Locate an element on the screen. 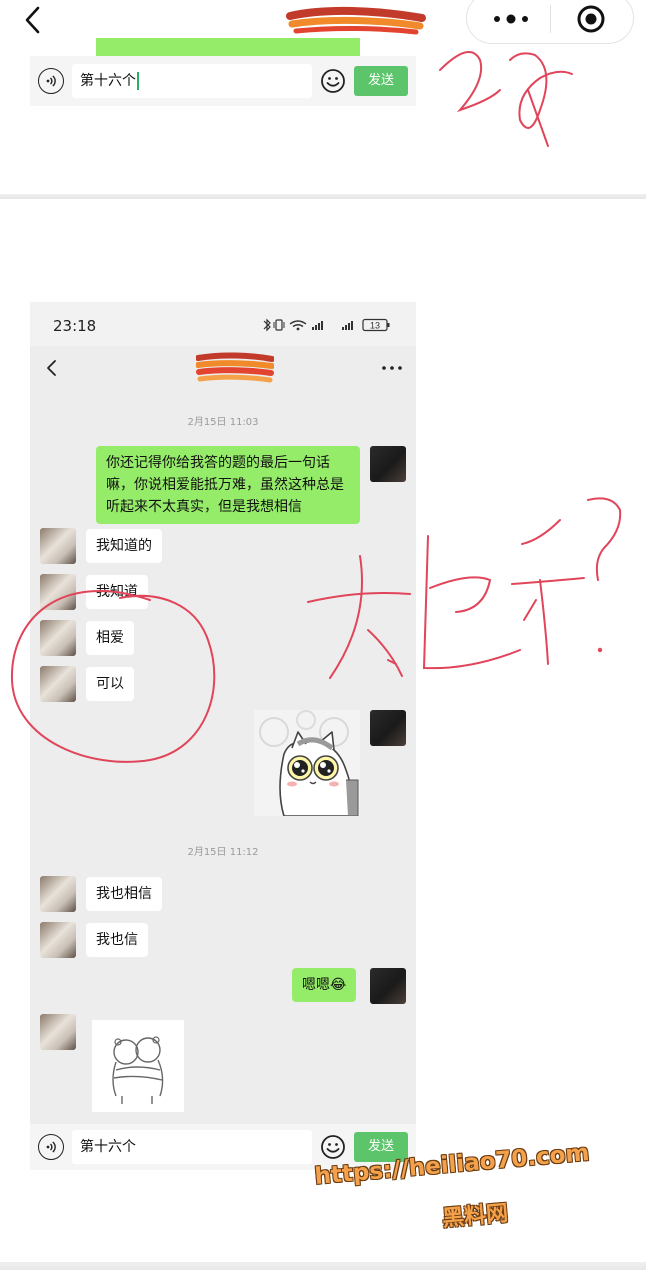 The image size is (646, 1280). send-button: 发送 is located at coordinates (381, 81).